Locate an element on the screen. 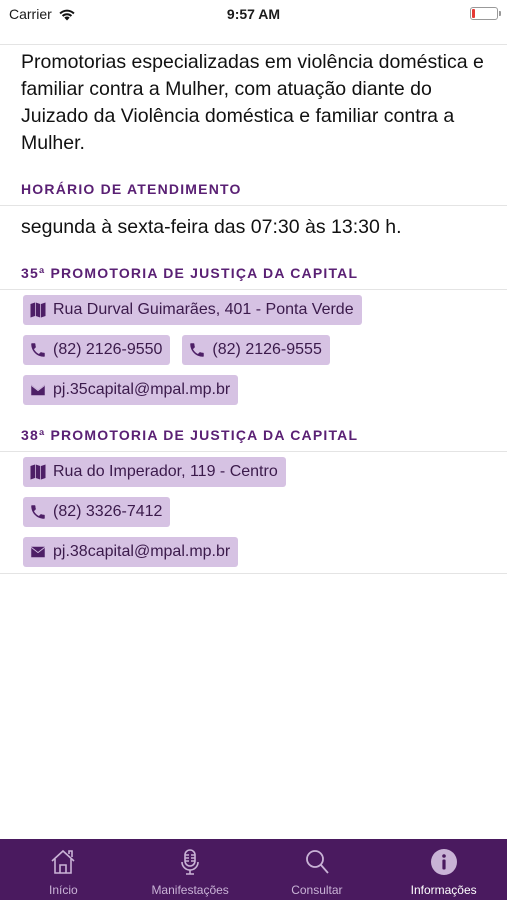 Image resolution: width=507 pixels, height=900 pixels. office-38-header: 38ª PROMOTORIA DE JUSTIÇA DA CAPITAL is located at coordinates (190, 435).